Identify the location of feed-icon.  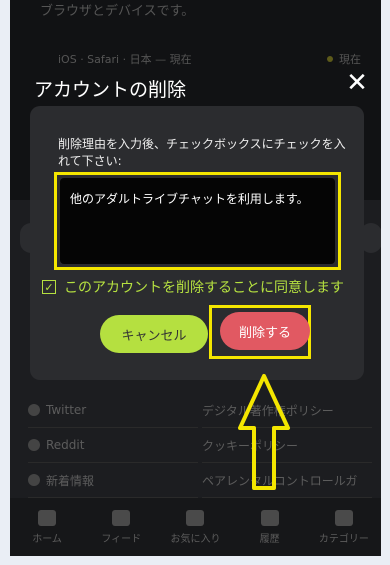
(121, 517).